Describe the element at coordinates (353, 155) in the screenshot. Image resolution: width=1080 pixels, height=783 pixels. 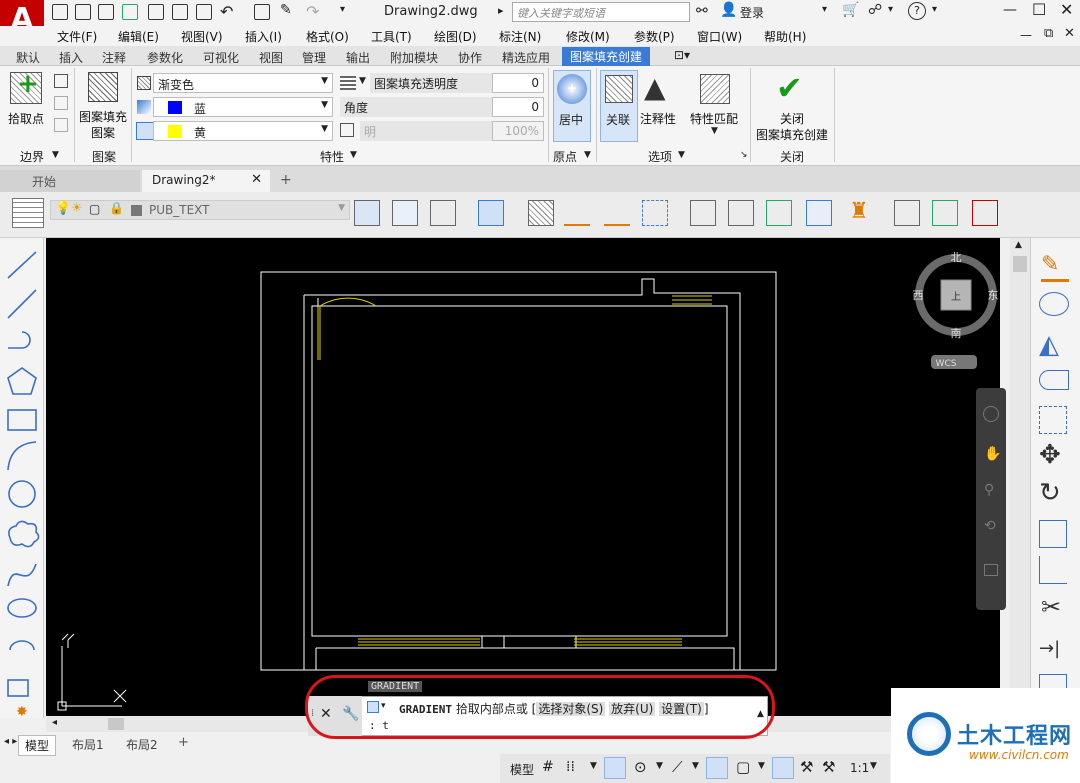
I see `properties-expand-icon: ▼` at that location.